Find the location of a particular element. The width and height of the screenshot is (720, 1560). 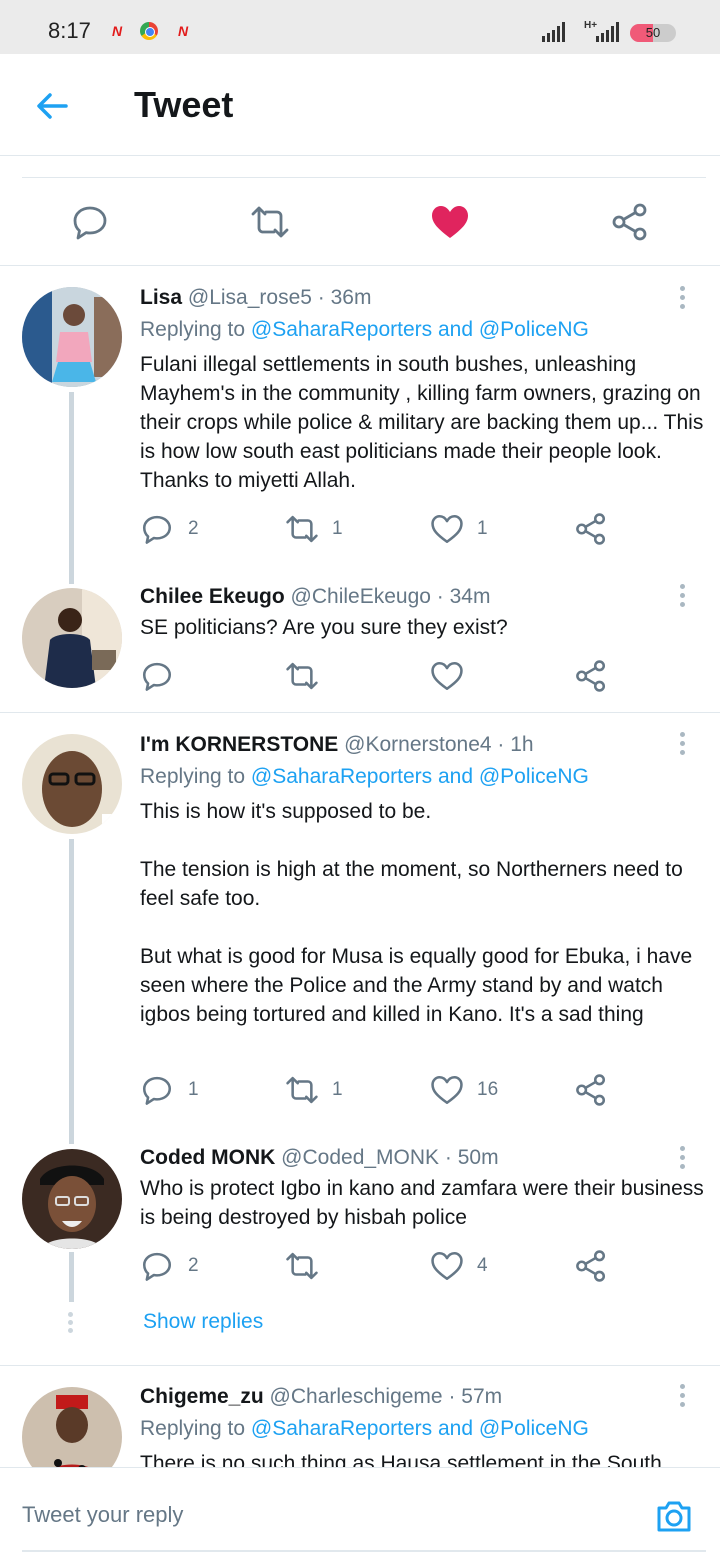

reply-author: Lisa @Lisa_rose5 · 36m is located at coordinates (255, 298).